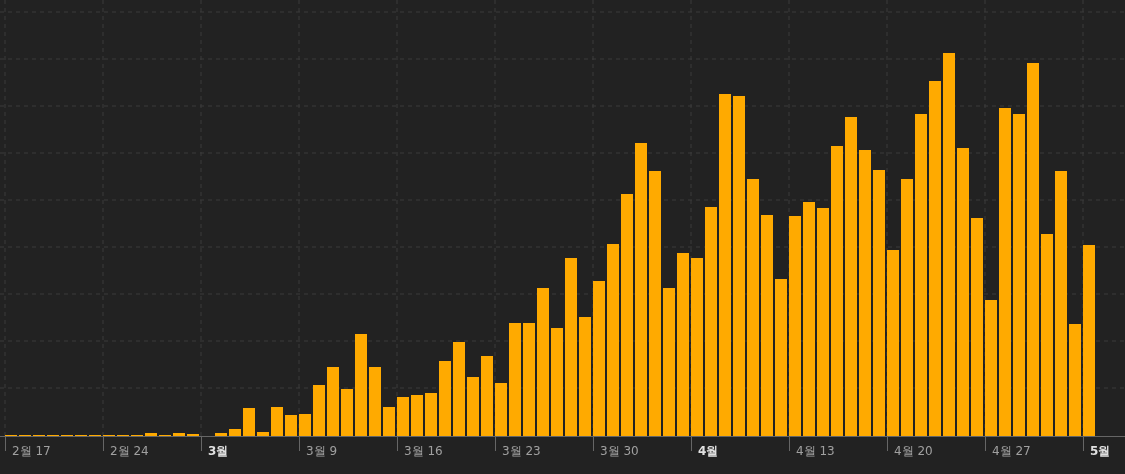 Image resolution: width=1125 pixels, height=474 pixels. I want to click on axis-label: 3월 9, so click(322, 451).